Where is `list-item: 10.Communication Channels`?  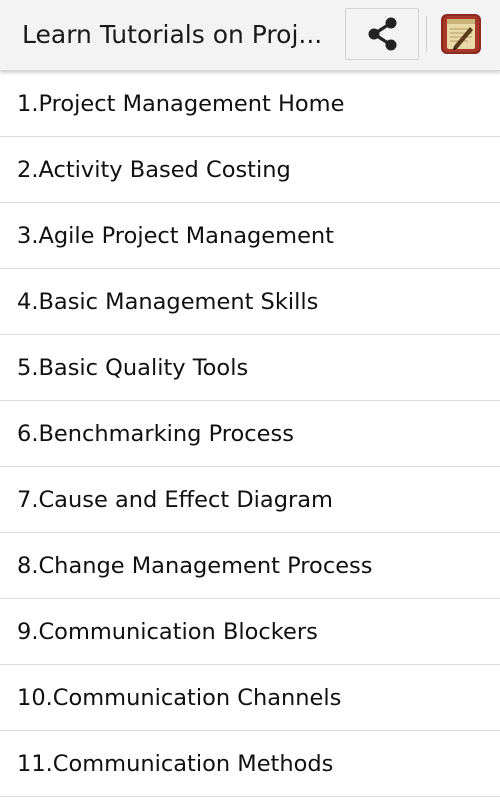
list-item: 10.Communication Channels is located at coordinates (250, 698).